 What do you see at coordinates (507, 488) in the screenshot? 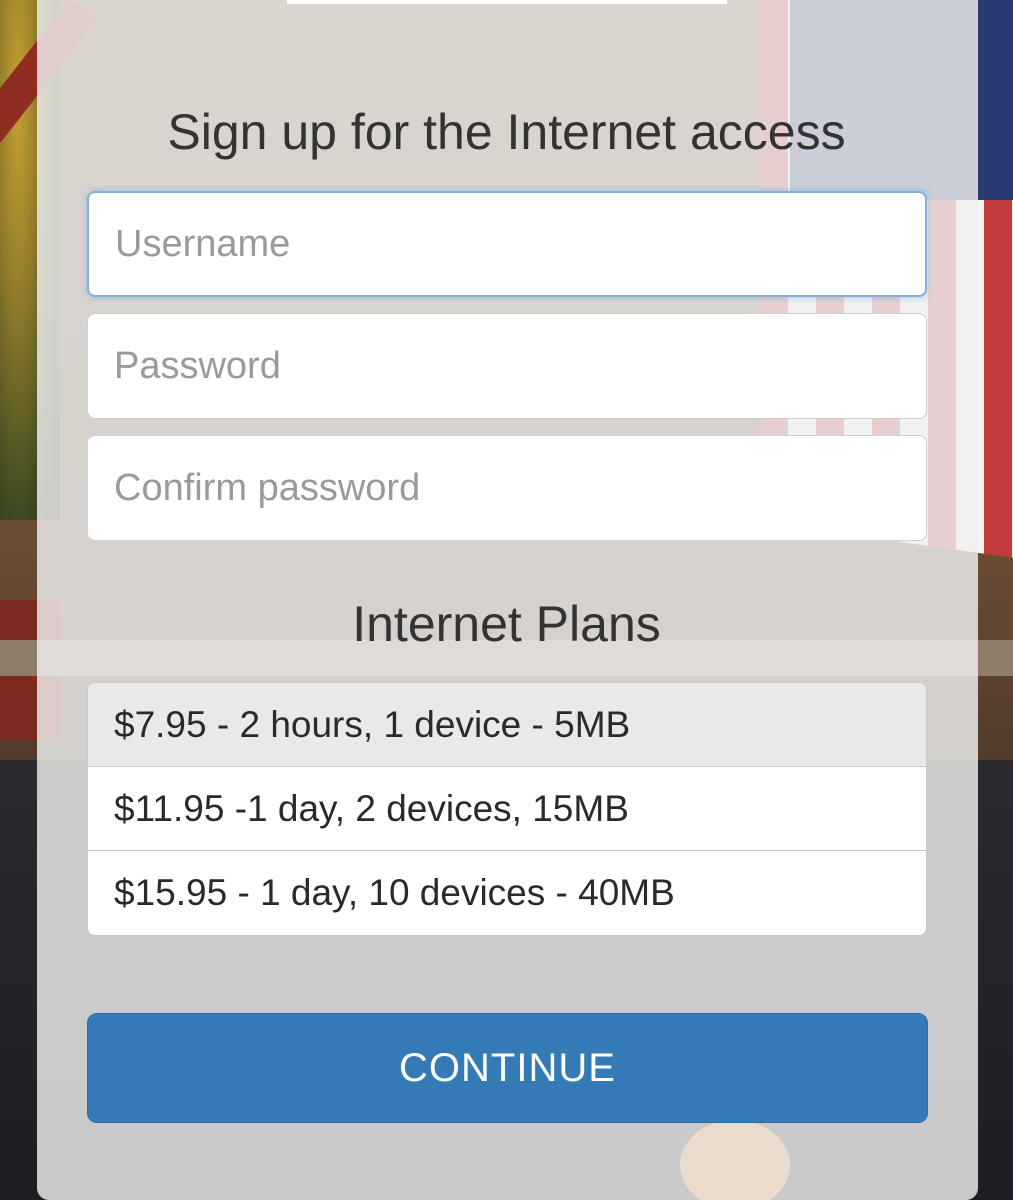
I see `confirm-password-input` at bounding box center [507, 488].